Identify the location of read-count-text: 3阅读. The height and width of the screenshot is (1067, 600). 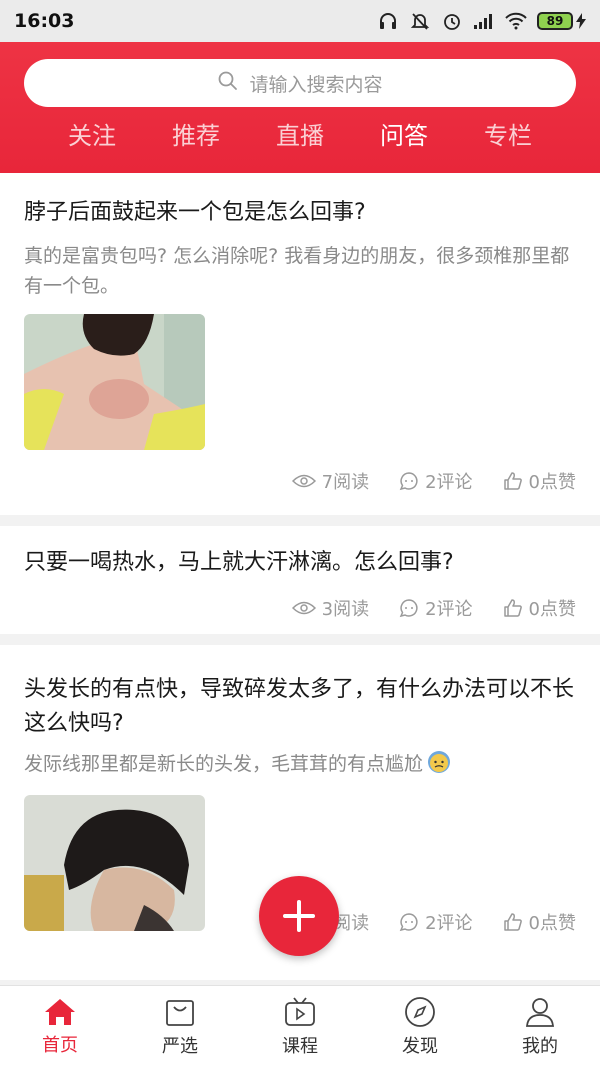
(345, 609).